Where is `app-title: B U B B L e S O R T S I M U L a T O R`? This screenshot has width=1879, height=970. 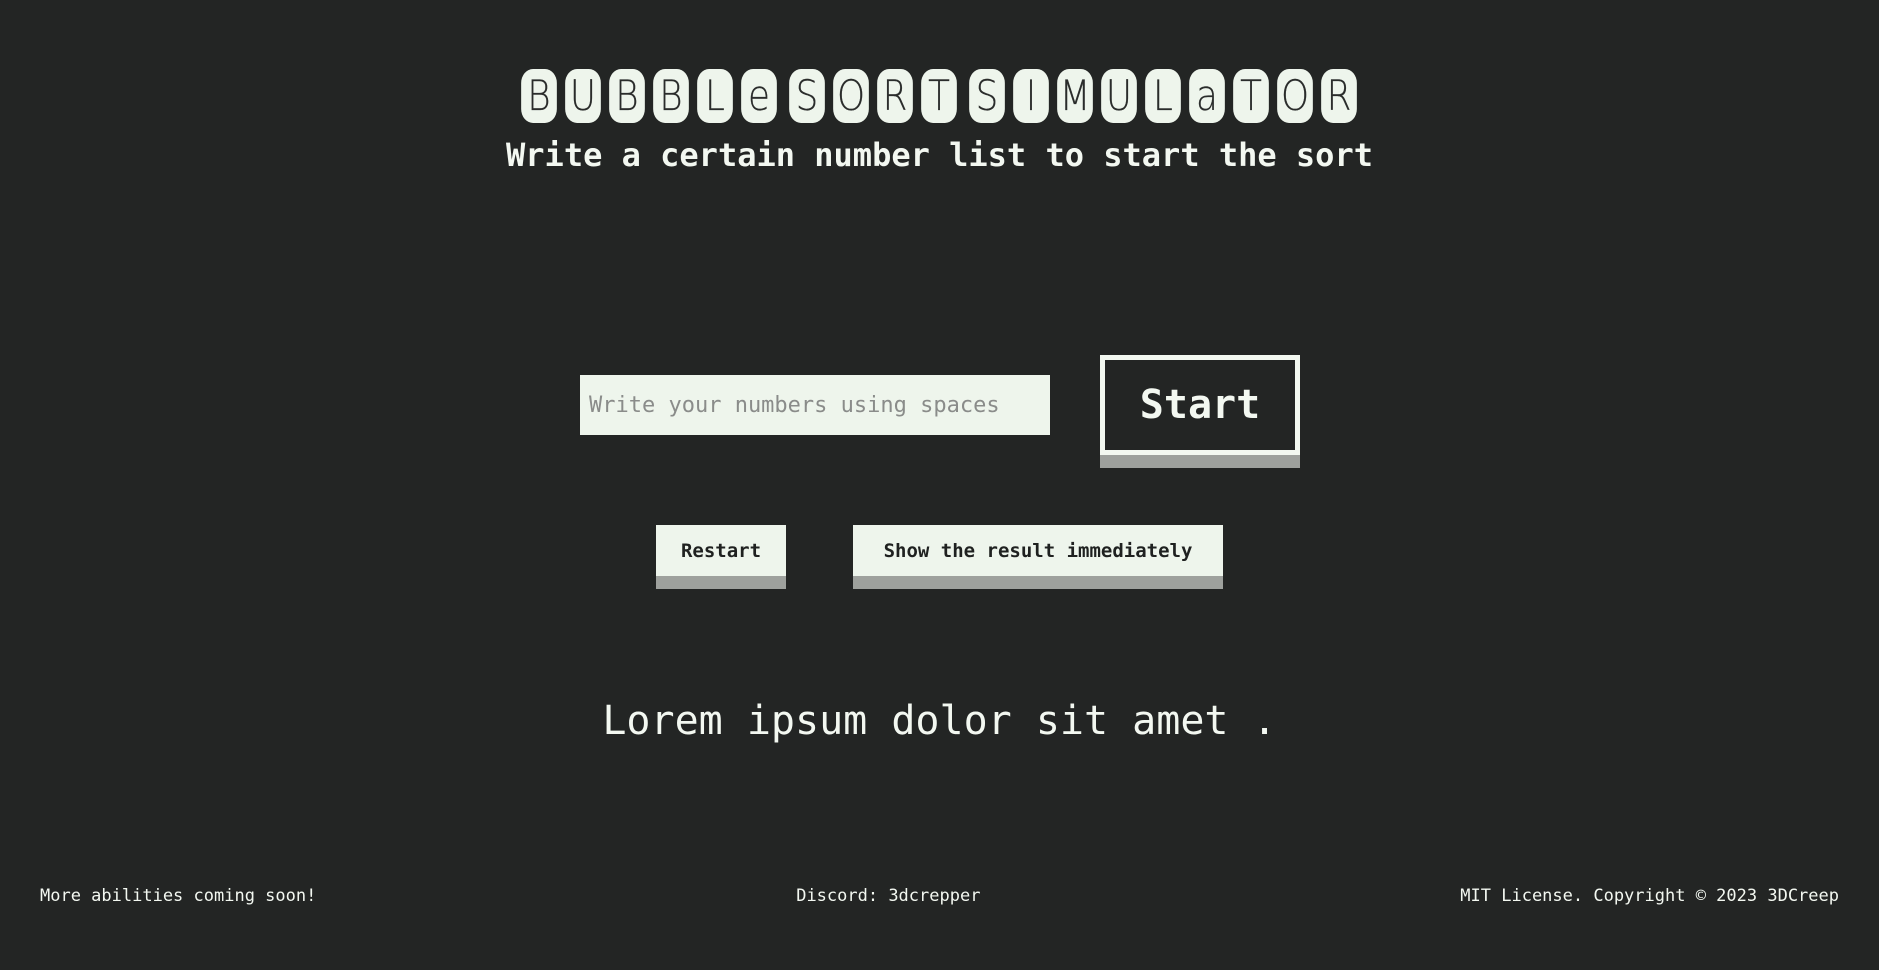
app-title: B U B B L e S O R T S I M U L a T O R is located at coordinates (939, 96).